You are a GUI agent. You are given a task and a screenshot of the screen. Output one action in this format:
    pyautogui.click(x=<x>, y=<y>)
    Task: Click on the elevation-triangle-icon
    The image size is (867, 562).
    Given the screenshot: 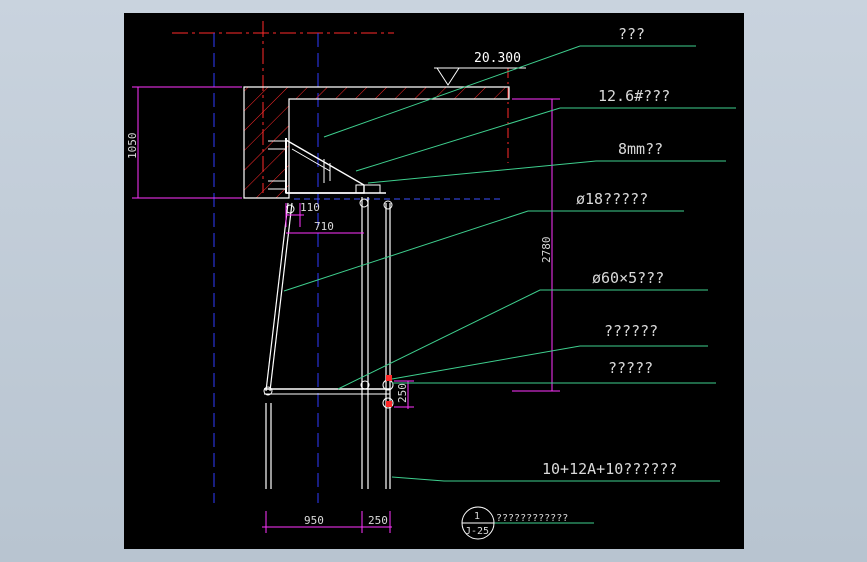 What is the action you would take?
    pyautogui.click(x=448, y=76)
    